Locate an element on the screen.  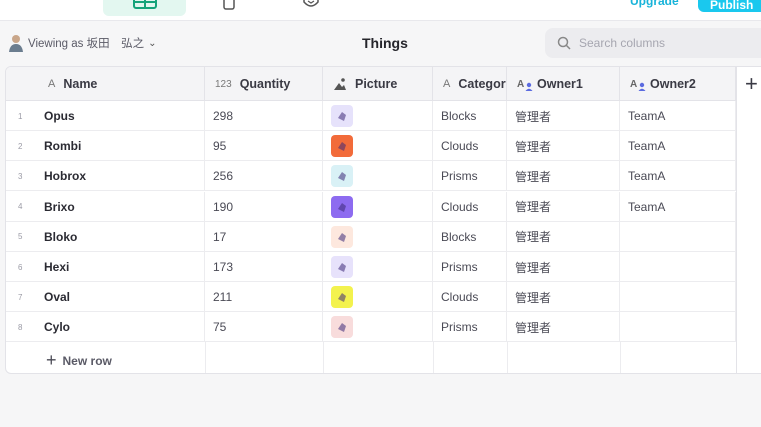
name-cell: Cylo is located at coordinates (120, 327).